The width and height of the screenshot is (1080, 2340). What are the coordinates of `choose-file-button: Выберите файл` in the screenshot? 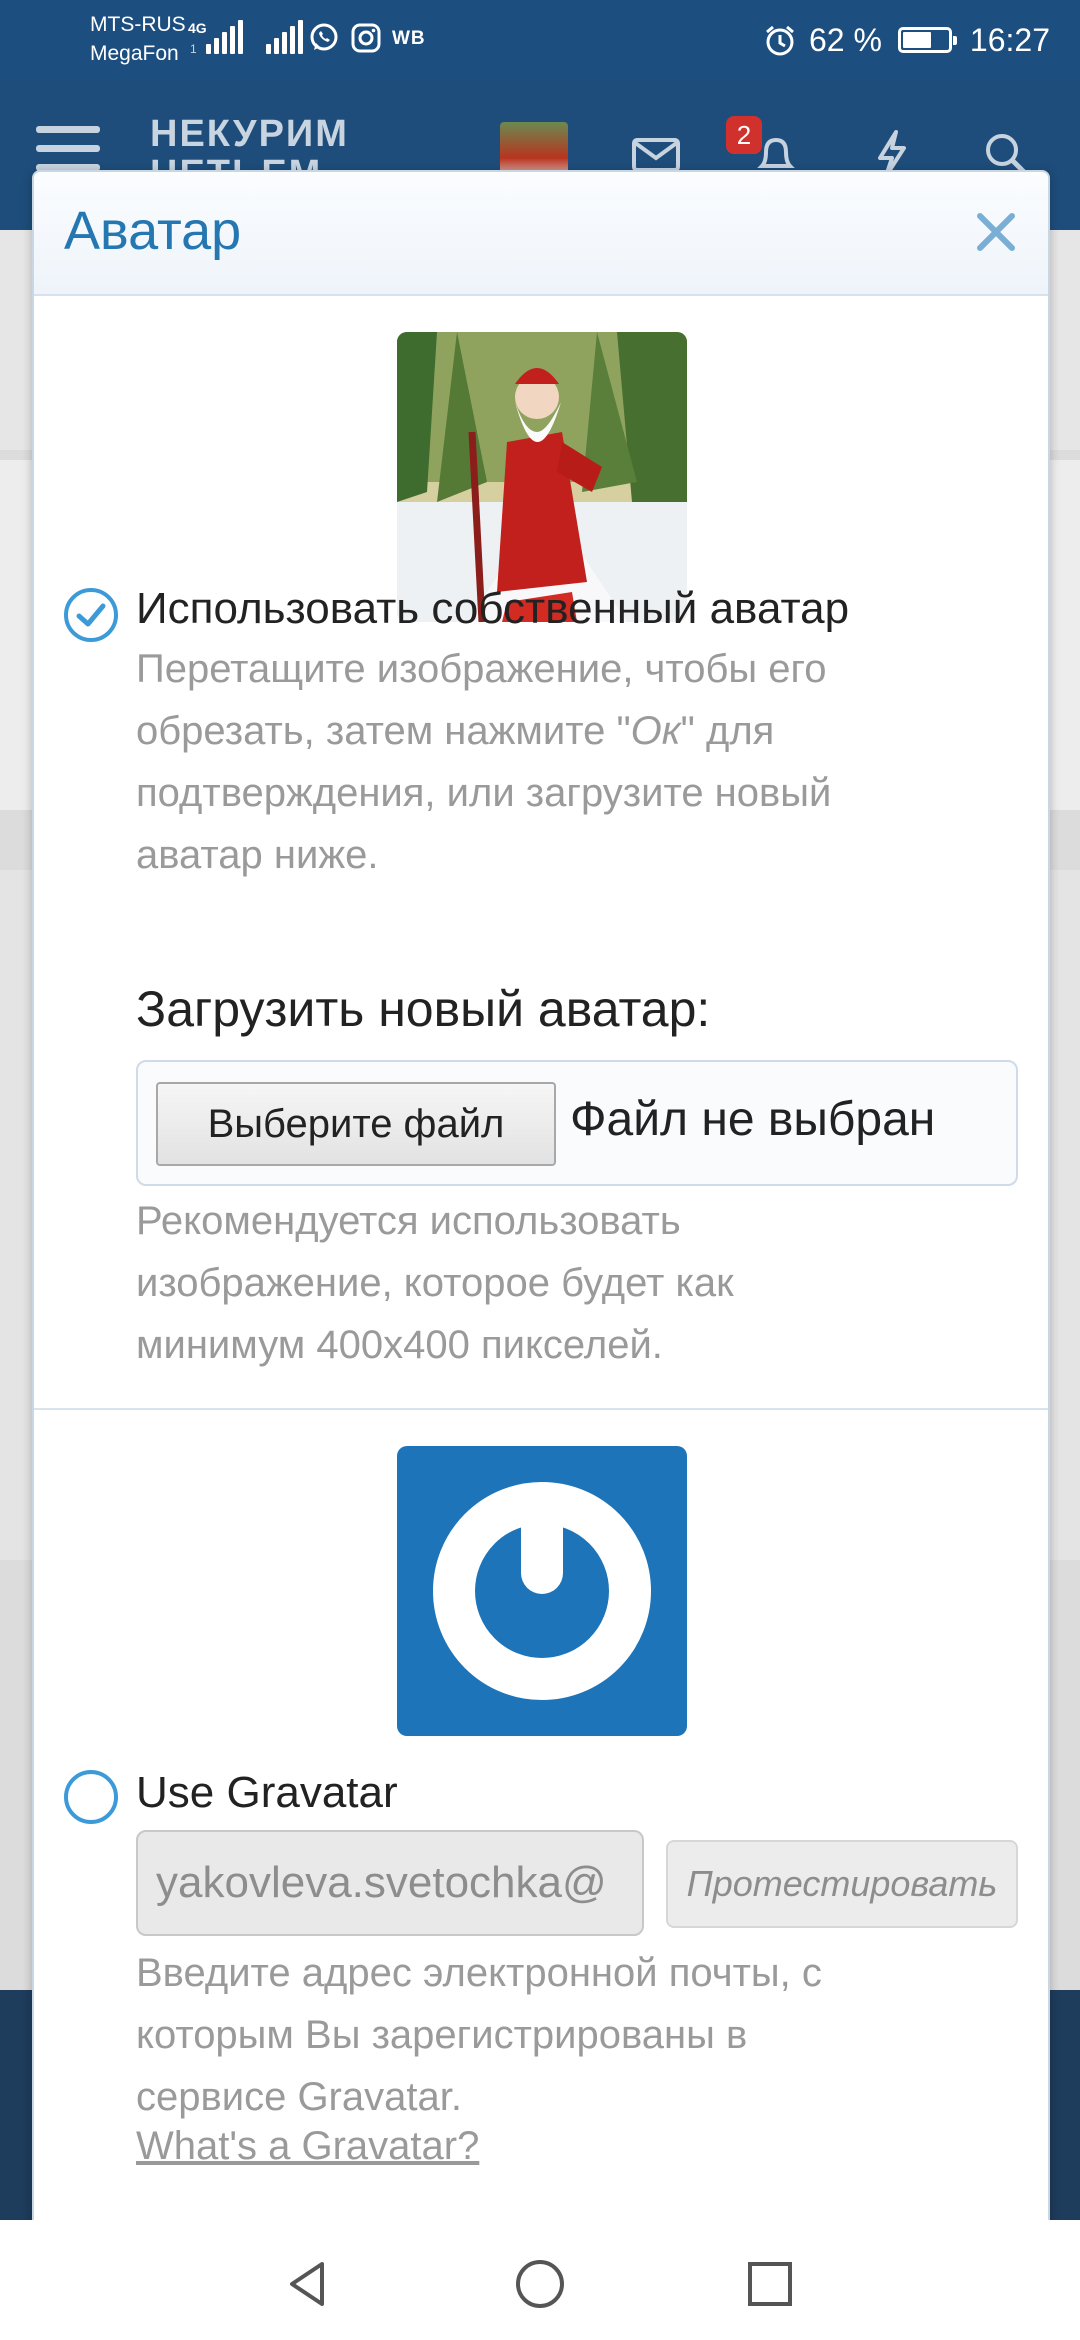 It's located at (356, 1124).